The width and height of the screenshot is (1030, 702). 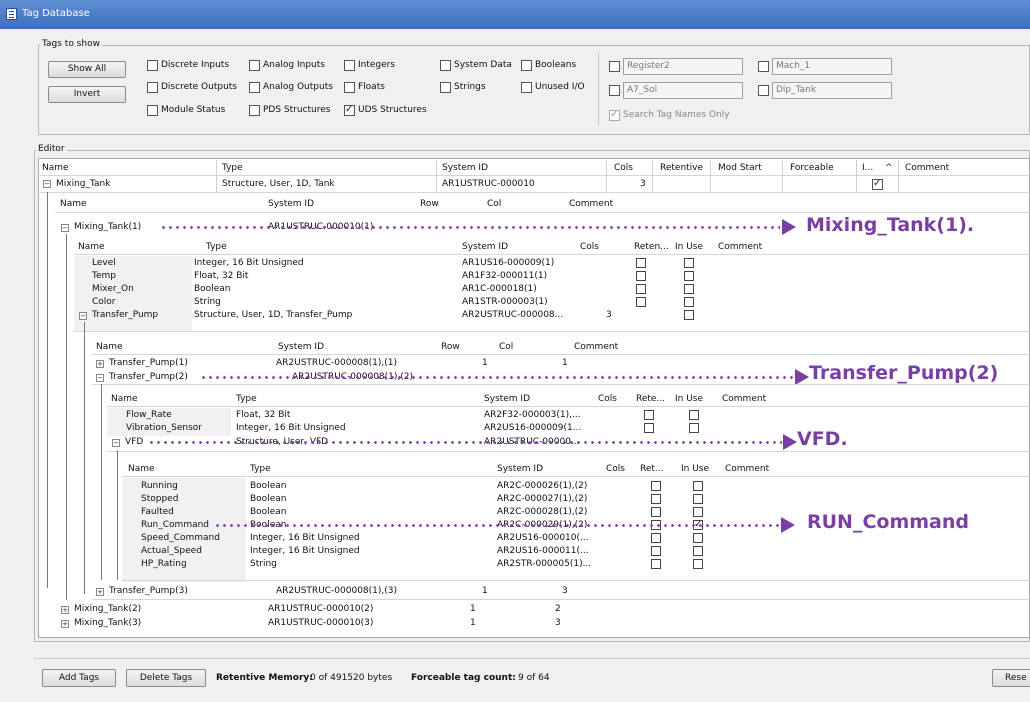 What do you see at coordinates (485, 247) in the screenshot?
I see `l2-systemid-header: System ID` at bounding box center [485, 247].